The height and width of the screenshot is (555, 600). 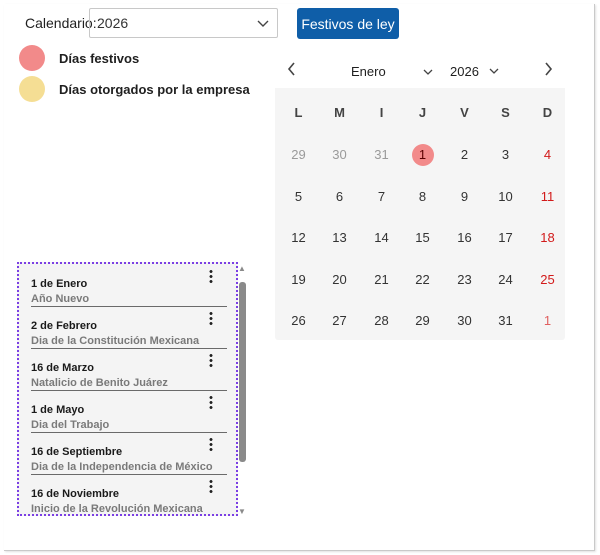 I want to click on calendar-day: 28, so click(x=381, y=321).